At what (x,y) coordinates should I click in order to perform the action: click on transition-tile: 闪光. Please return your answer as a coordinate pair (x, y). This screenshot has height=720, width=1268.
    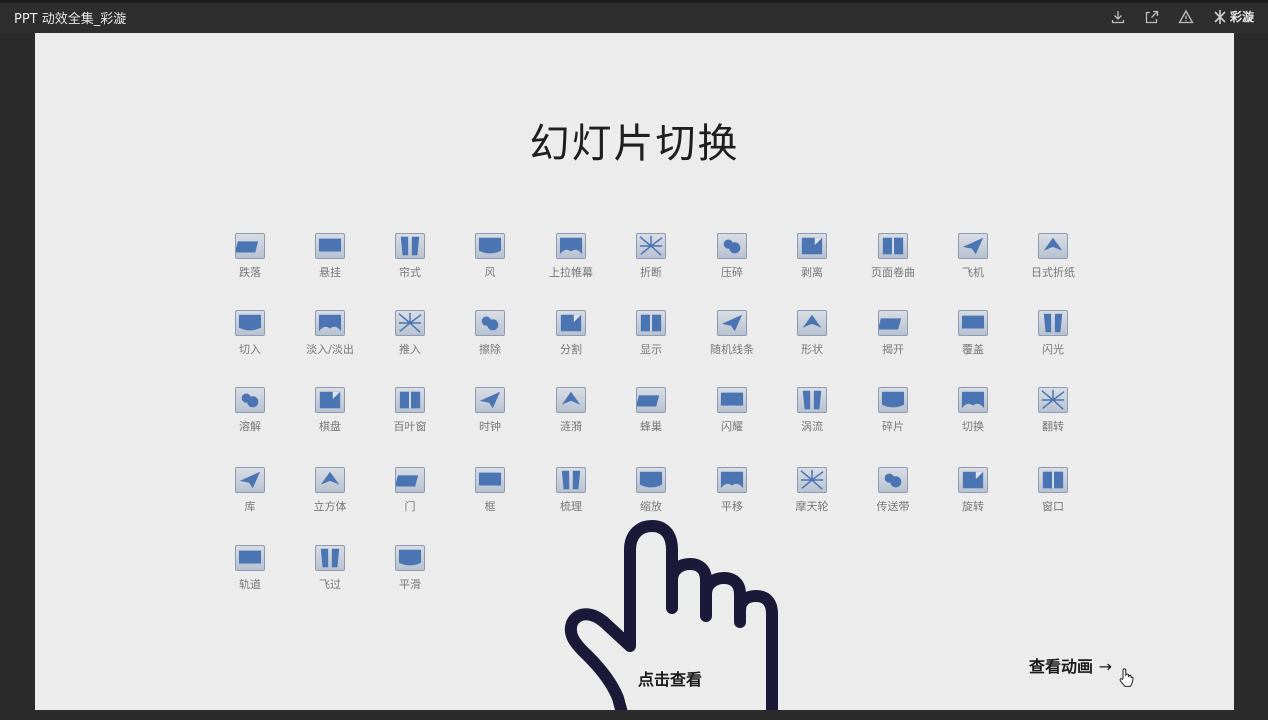
    Looking at the image, I should click on (1053, 340).